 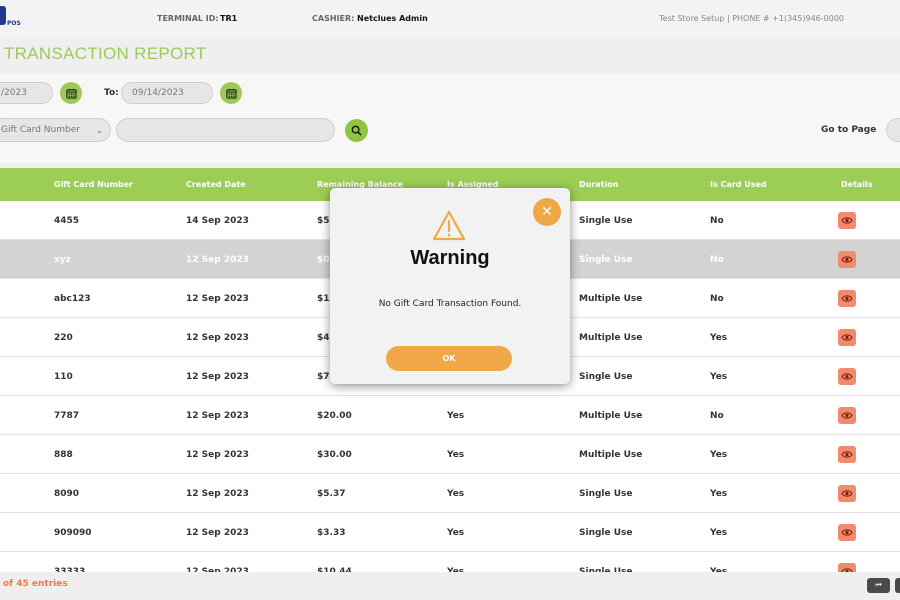 What do you see at coordinates (14, 23) in the screenshot?
I see `logo-text: POS` at bounding box center [14, 23].